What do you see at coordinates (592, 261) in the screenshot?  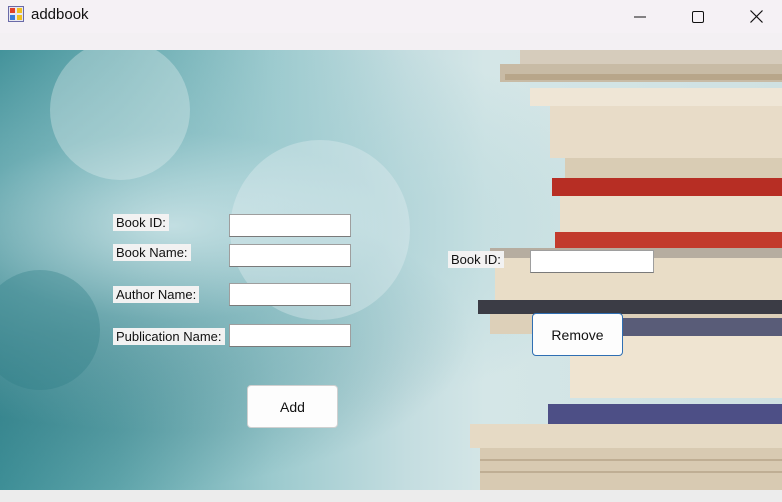 I see `remove-book-id-input` at bounding box center [592, 261].